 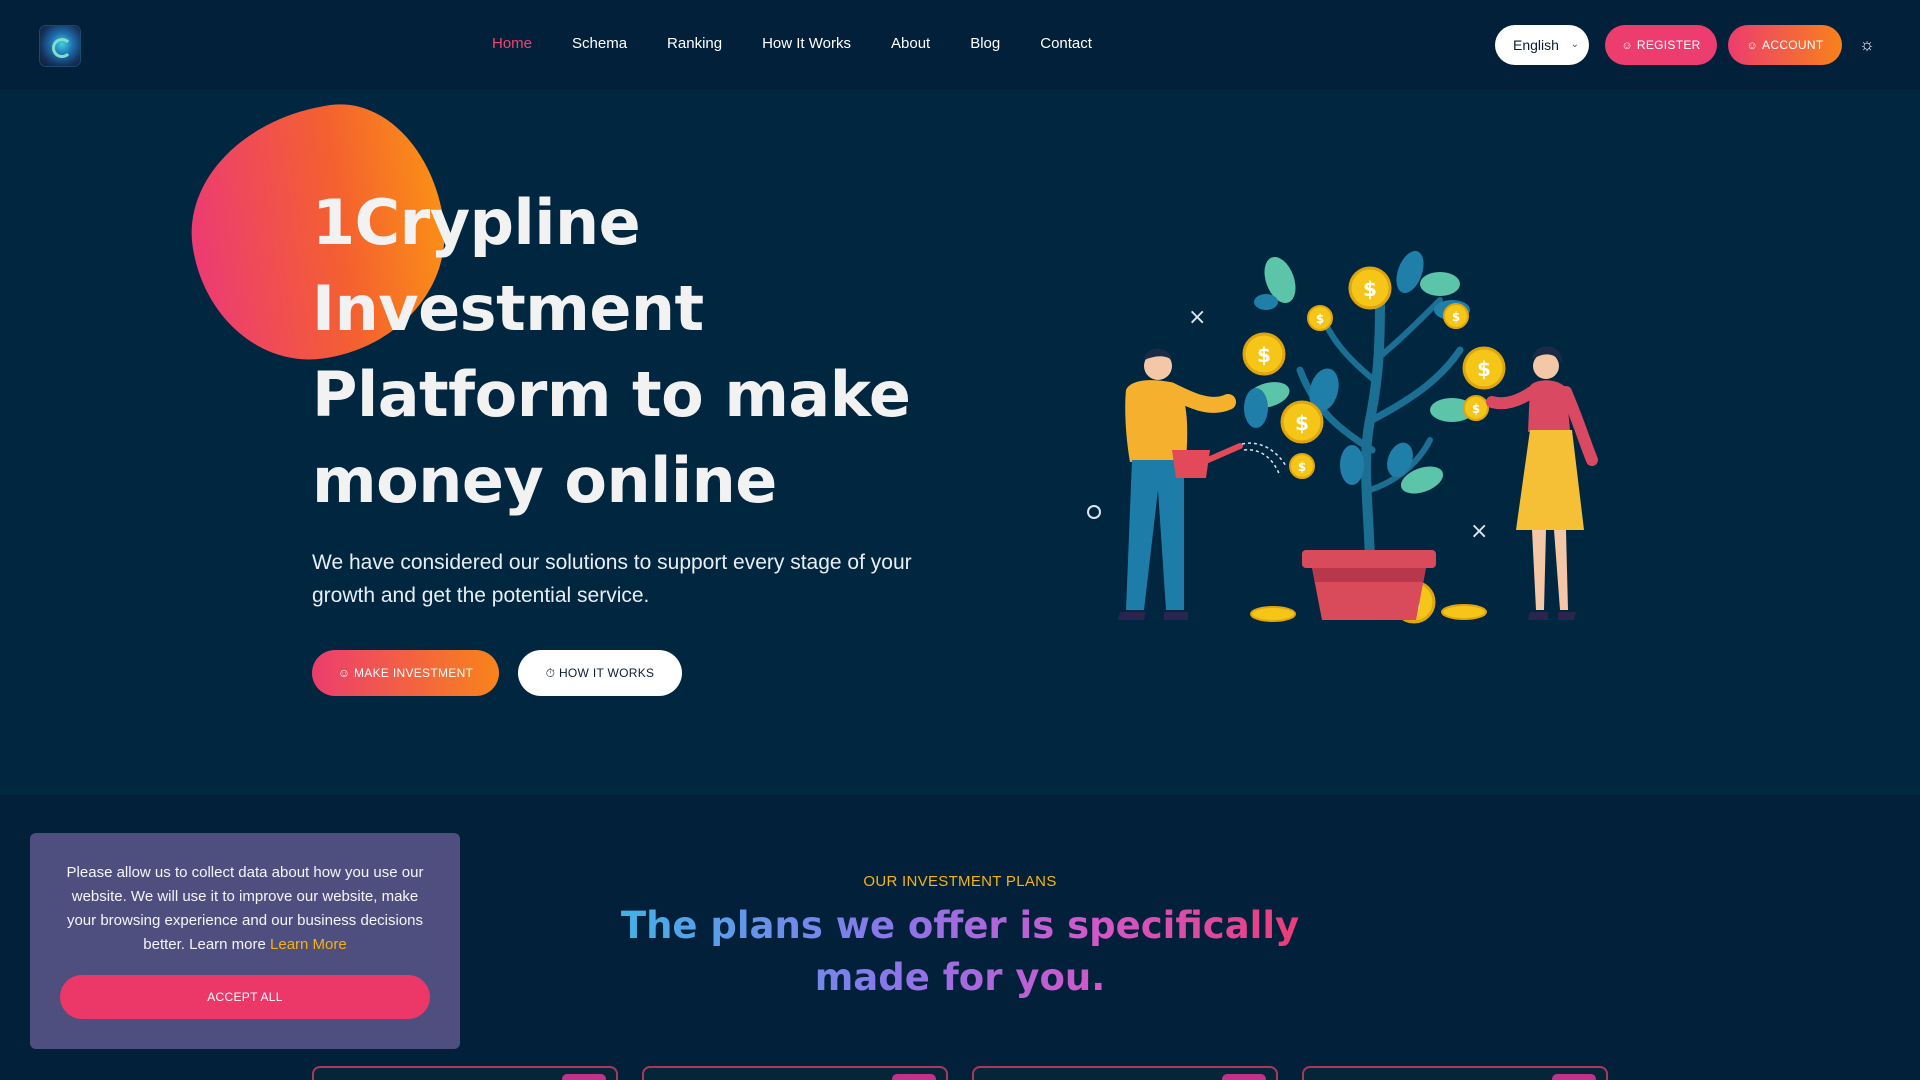 What do you see at coordinates (60, 46) in the screenshot?
I see `site-logo` at bounding box center [60, 46].